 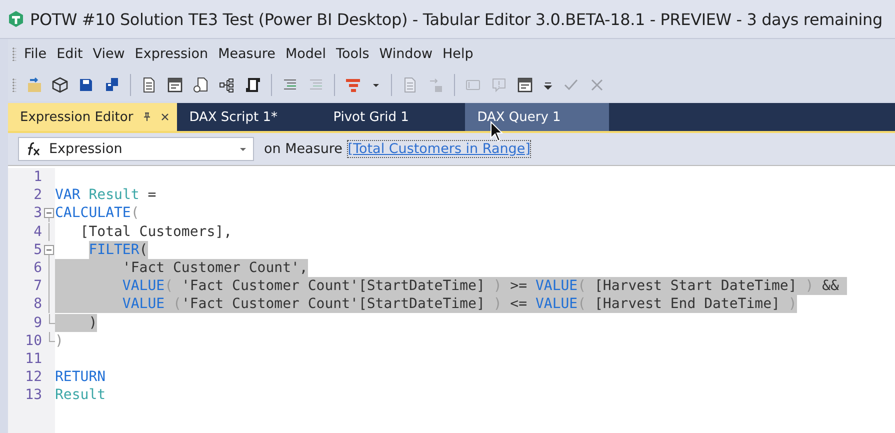 I want to click on code-text: VALUE( 'Fact Customer Count'[StartDateTime] ) >= VALUE( [Harvest Start DateTime] ) &&, so click(x=451, y=286).